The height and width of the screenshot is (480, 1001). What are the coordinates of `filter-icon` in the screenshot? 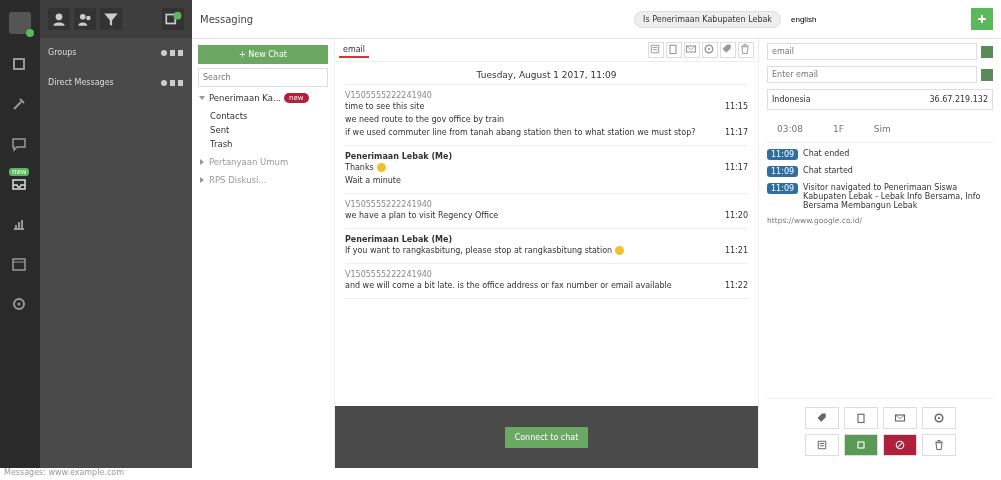 It's located at (111, 19).